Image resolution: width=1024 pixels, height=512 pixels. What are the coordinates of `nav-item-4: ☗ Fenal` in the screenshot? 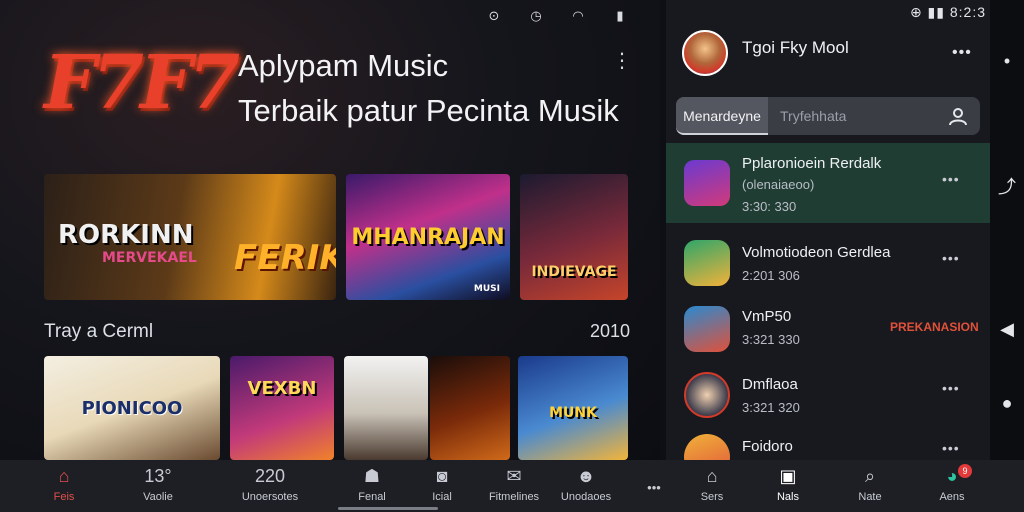 It's located at (372, 483).